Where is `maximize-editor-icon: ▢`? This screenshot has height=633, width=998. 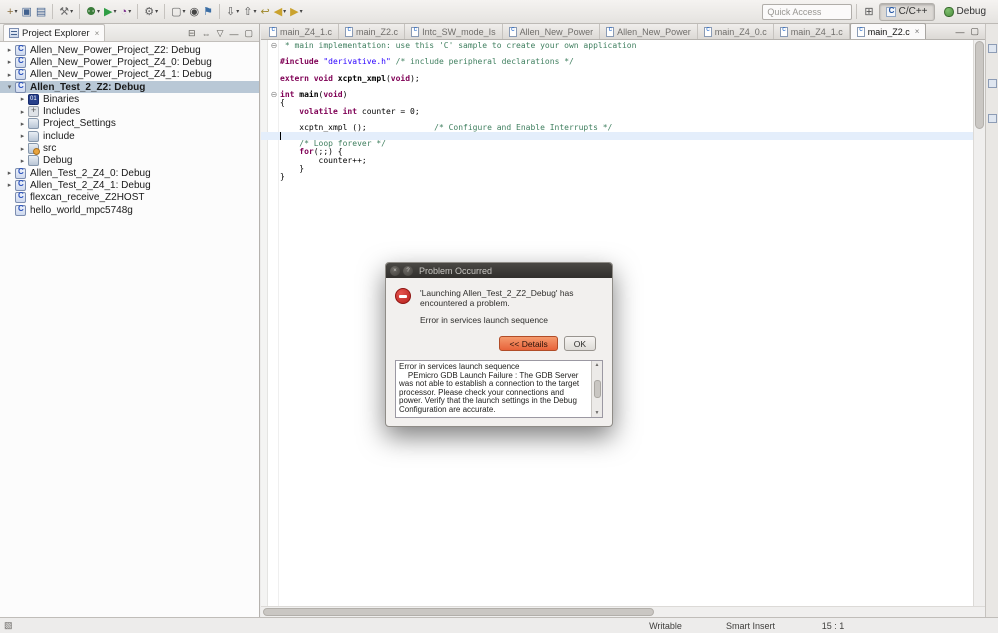
maximize-editor-icon: ▢ is located at coordinates (974, 31).